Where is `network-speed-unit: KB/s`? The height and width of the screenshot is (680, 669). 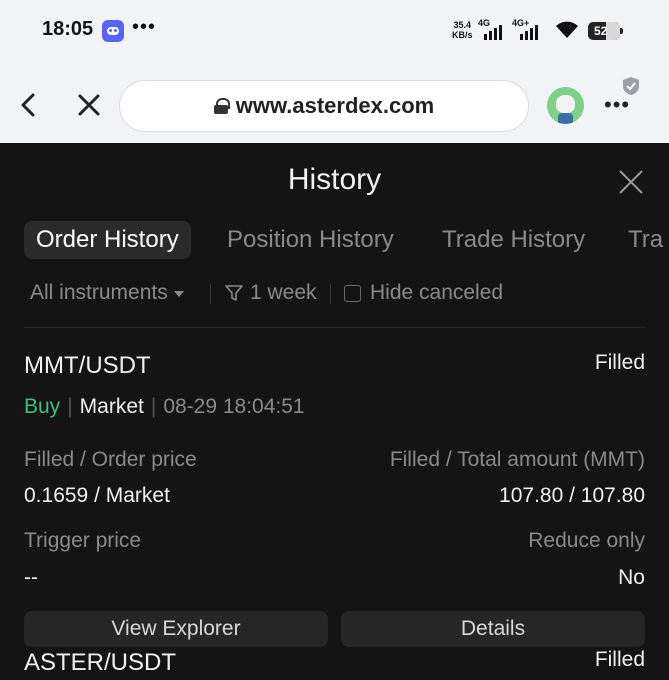 network-speed-unit: KB/s is located at coordinates (462, 35).